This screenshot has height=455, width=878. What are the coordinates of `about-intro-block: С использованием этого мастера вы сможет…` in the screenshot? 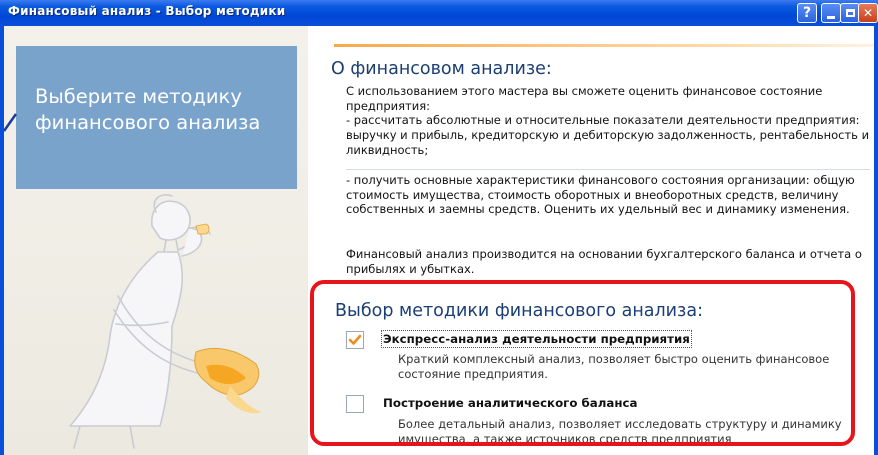 It's located at (608, 121).